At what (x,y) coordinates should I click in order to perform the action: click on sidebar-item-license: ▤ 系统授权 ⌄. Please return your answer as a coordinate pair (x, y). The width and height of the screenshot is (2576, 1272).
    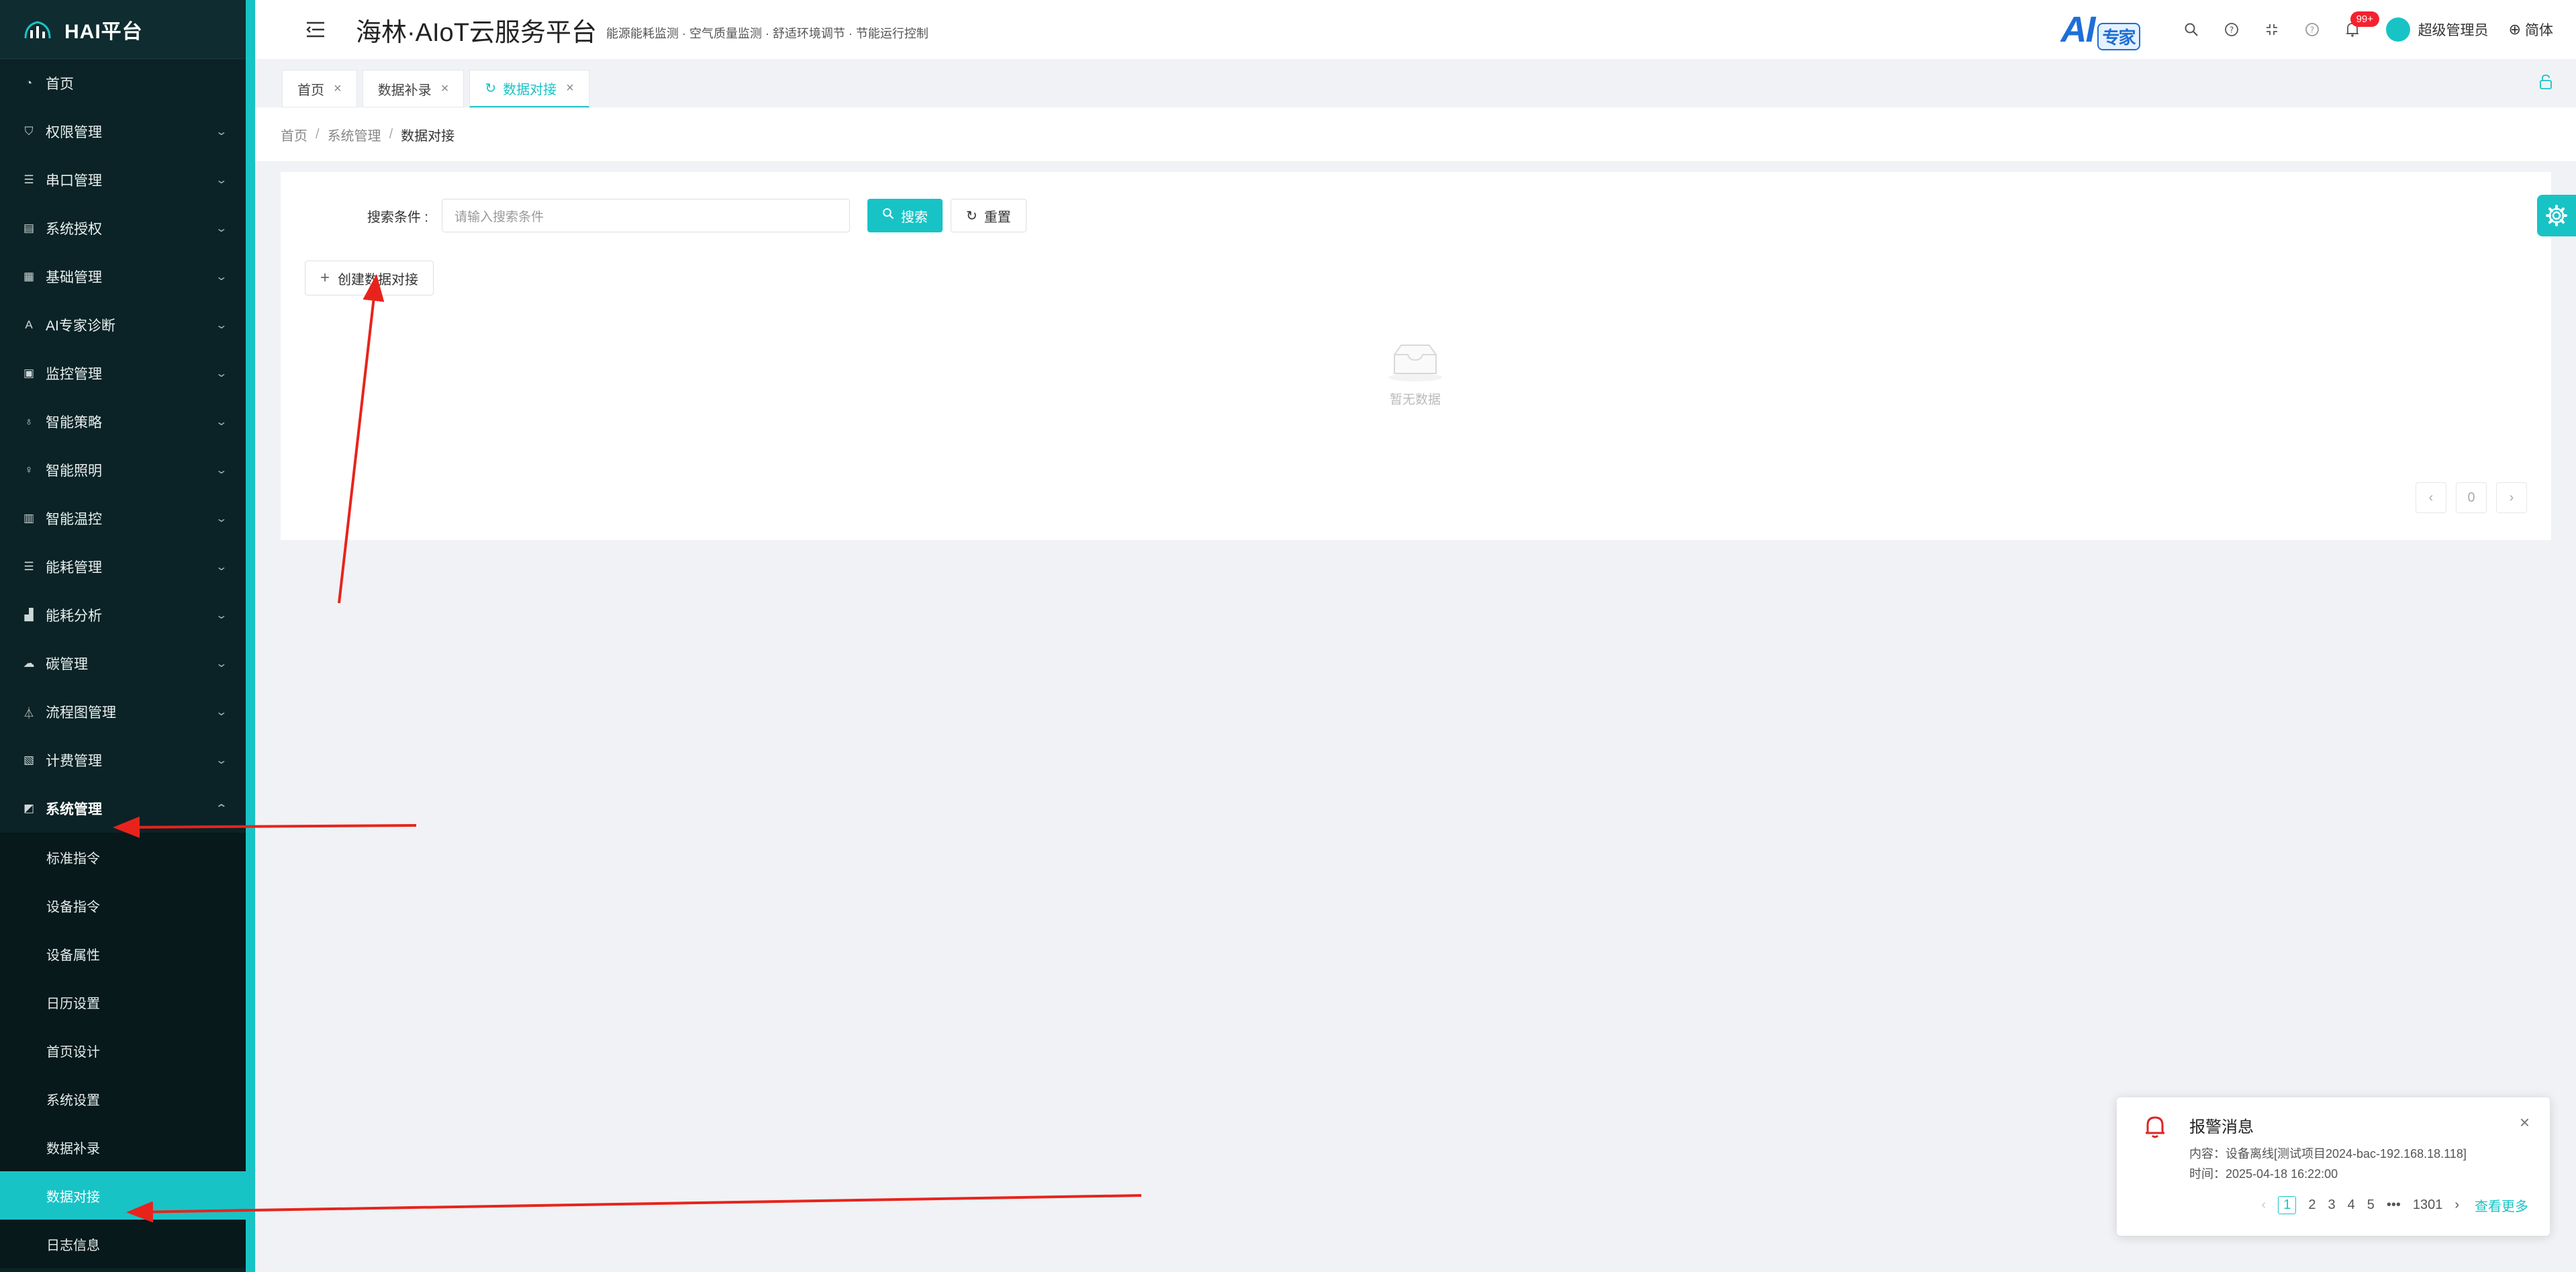
    Looking at the image, I should click on (123, 229).